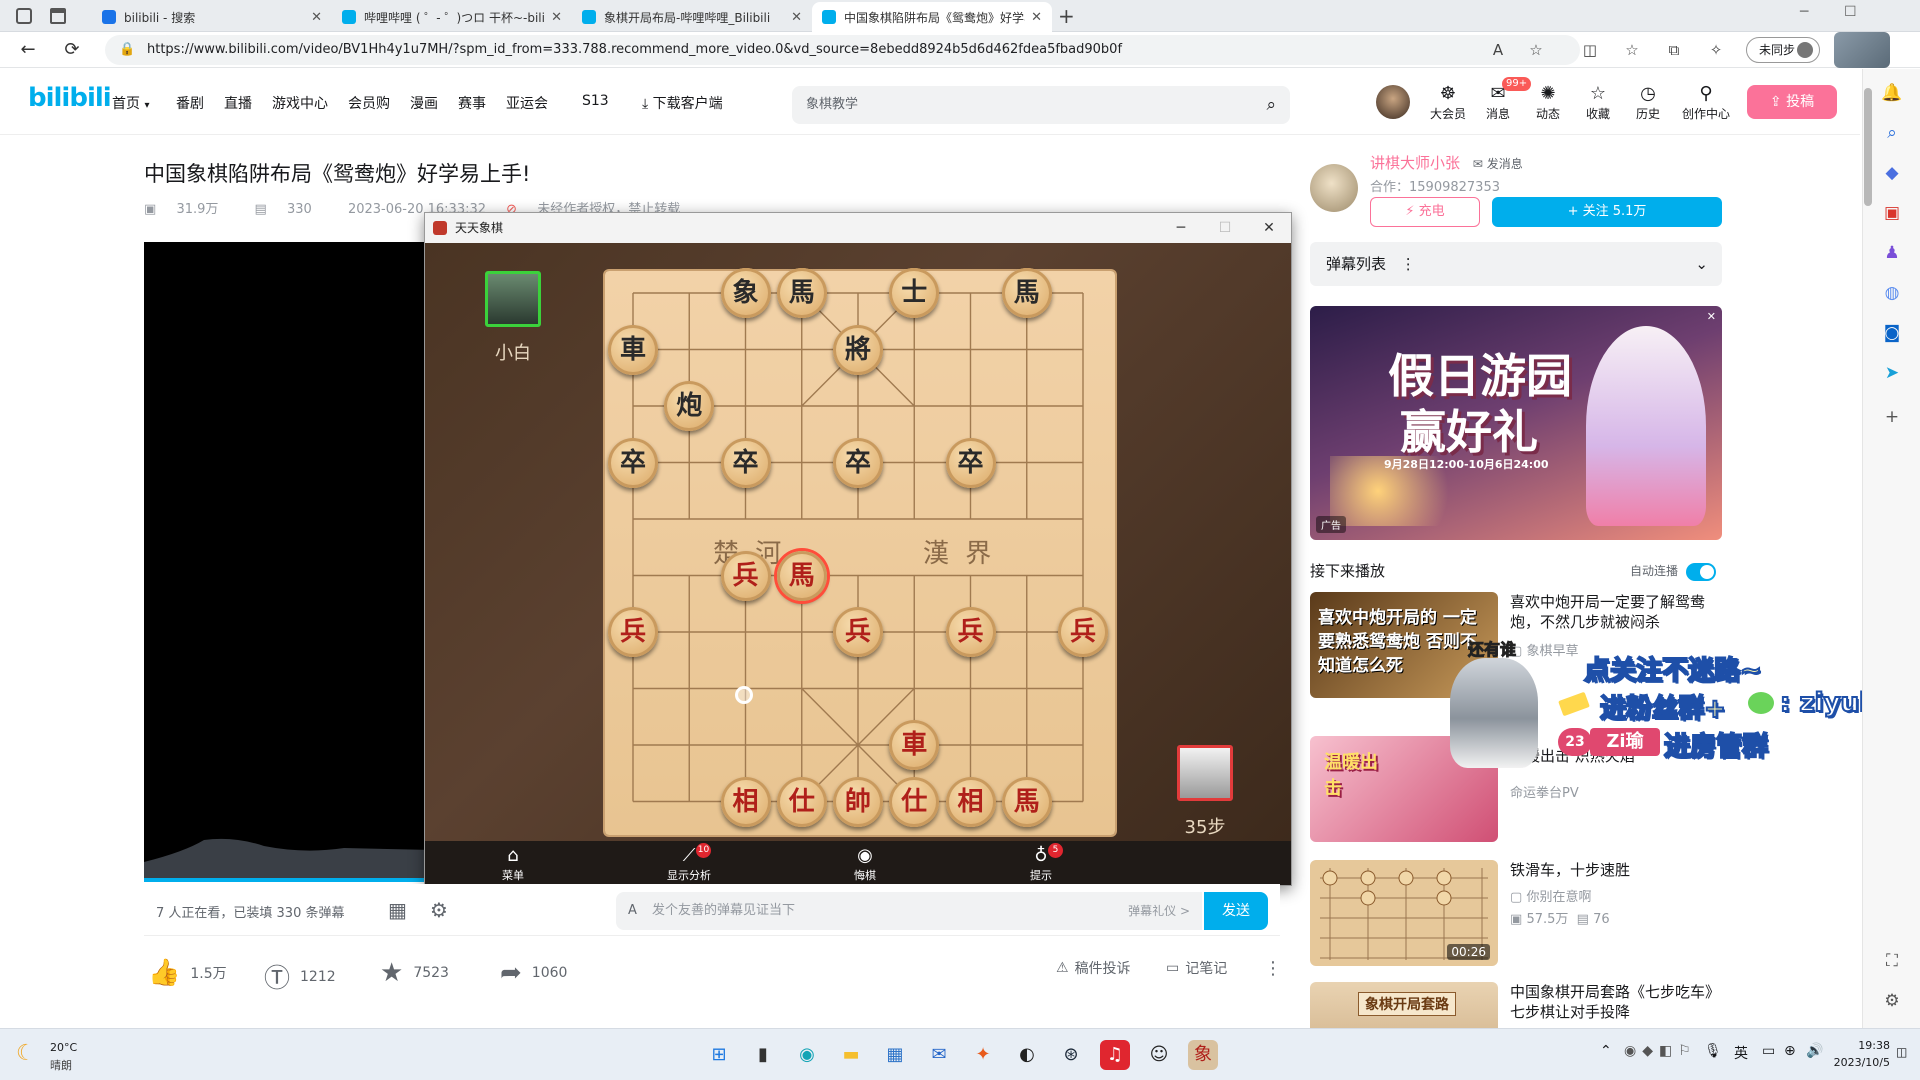  I want to click on workspaces-icon, so click(24, 16).